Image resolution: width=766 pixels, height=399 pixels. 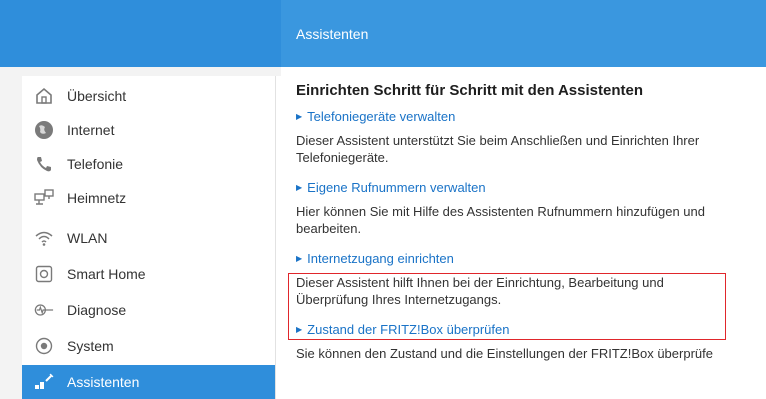 I want to click on sidebar-item-assistenten: Assistenten, so click(x=148, y=382).